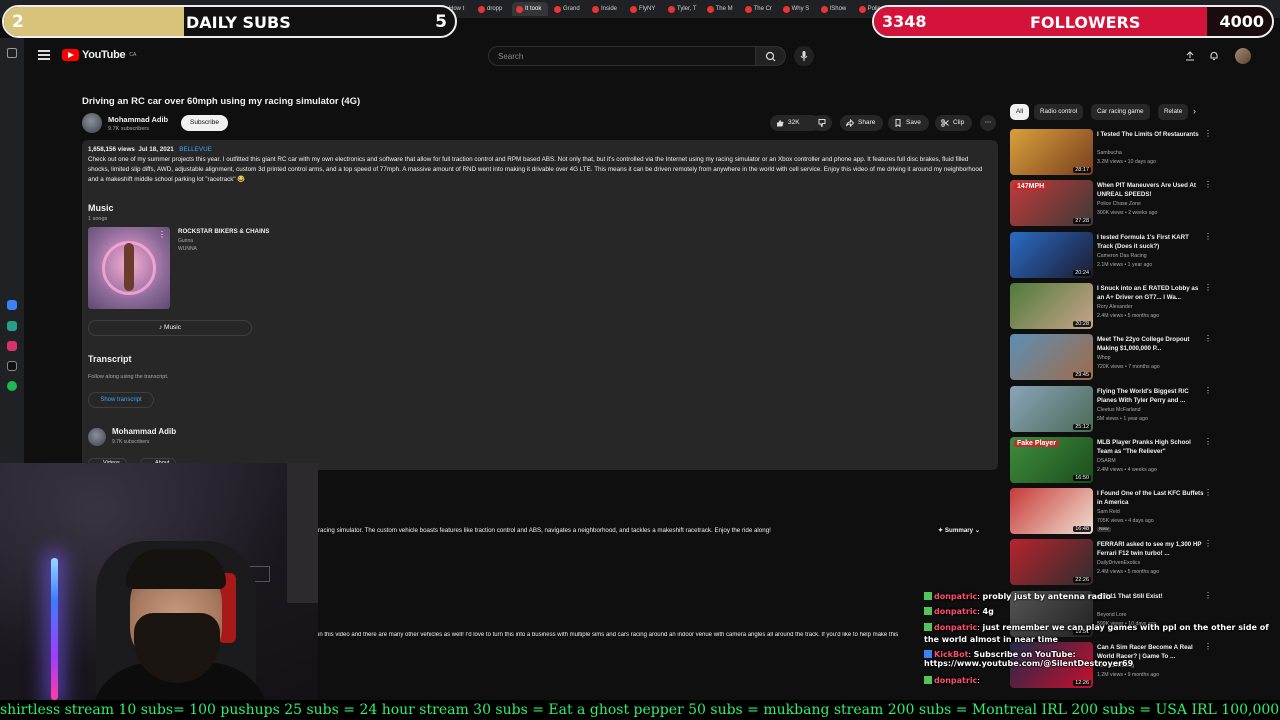  What do you see at coordinates (759, 9) in the screenshot?
I see `browser-tab: The Cr` at bounding box center [759, 9].